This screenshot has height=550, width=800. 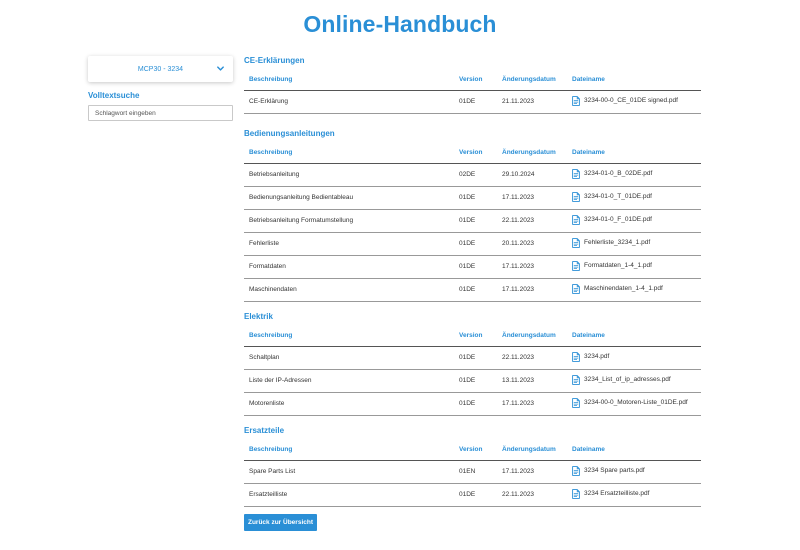 What do you see at coordinates (617, 493) in the screenshot?
I see `file-name: 3234 Ersatzteilliste.pdf` at bounding box center [617, 493].